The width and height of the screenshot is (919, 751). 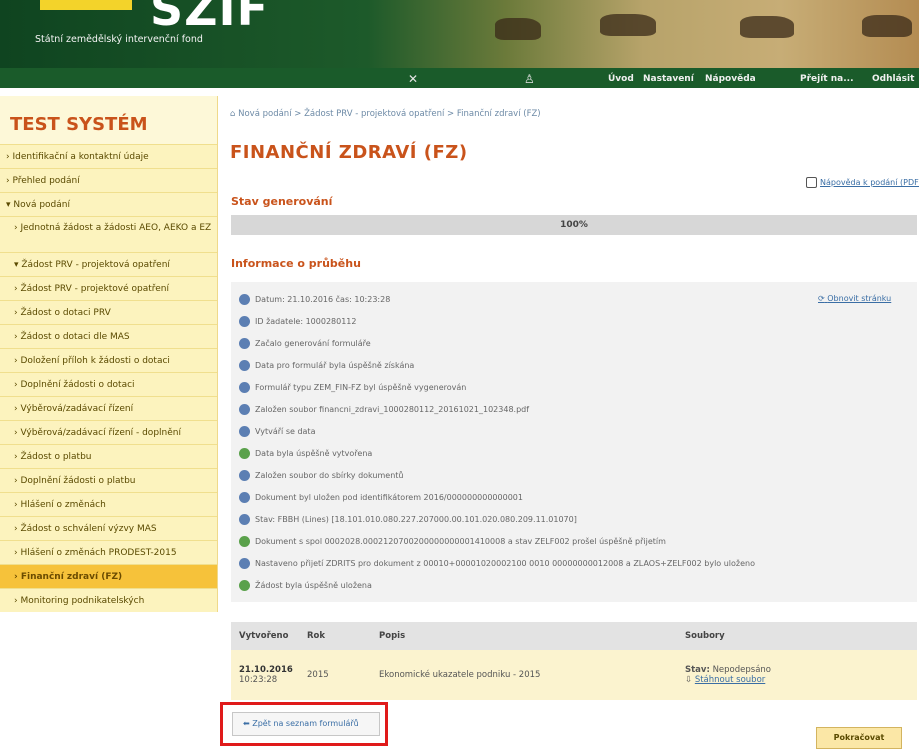 I want to click on back-to-forms-button: ⬅ Zpět na seznam formulářů, so click(x=306, y=724).